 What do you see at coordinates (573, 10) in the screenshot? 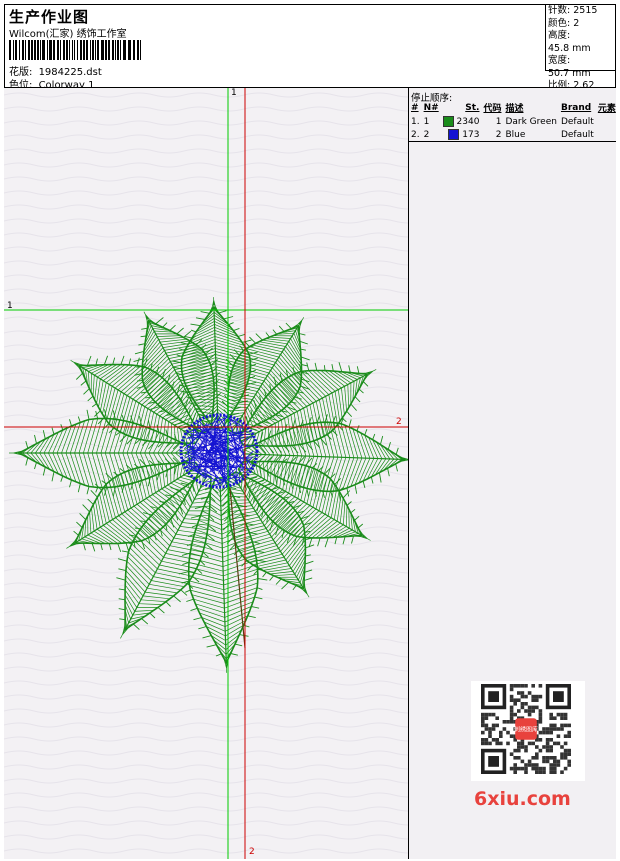
I see `stat-stitches: 针数: 2515` at bounding box center [573, 10].